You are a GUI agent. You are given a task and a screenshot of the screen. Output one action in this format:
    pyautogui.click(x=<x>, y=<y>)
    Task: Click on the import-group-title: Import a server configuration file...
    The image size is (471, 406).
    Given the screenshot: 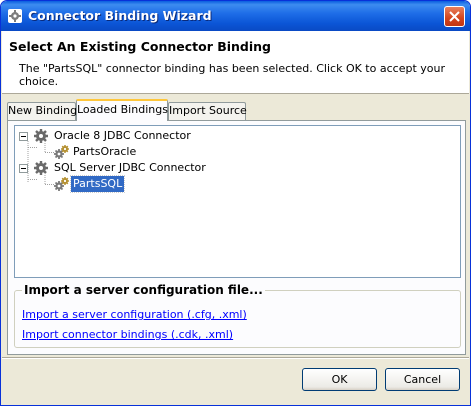 What is the action you would take?
    pyautogui.click(x=143, y=290)
    